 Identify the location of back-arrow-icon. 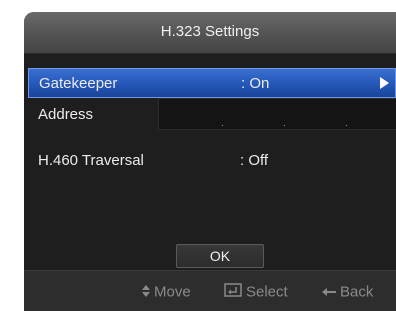
(329, 292).